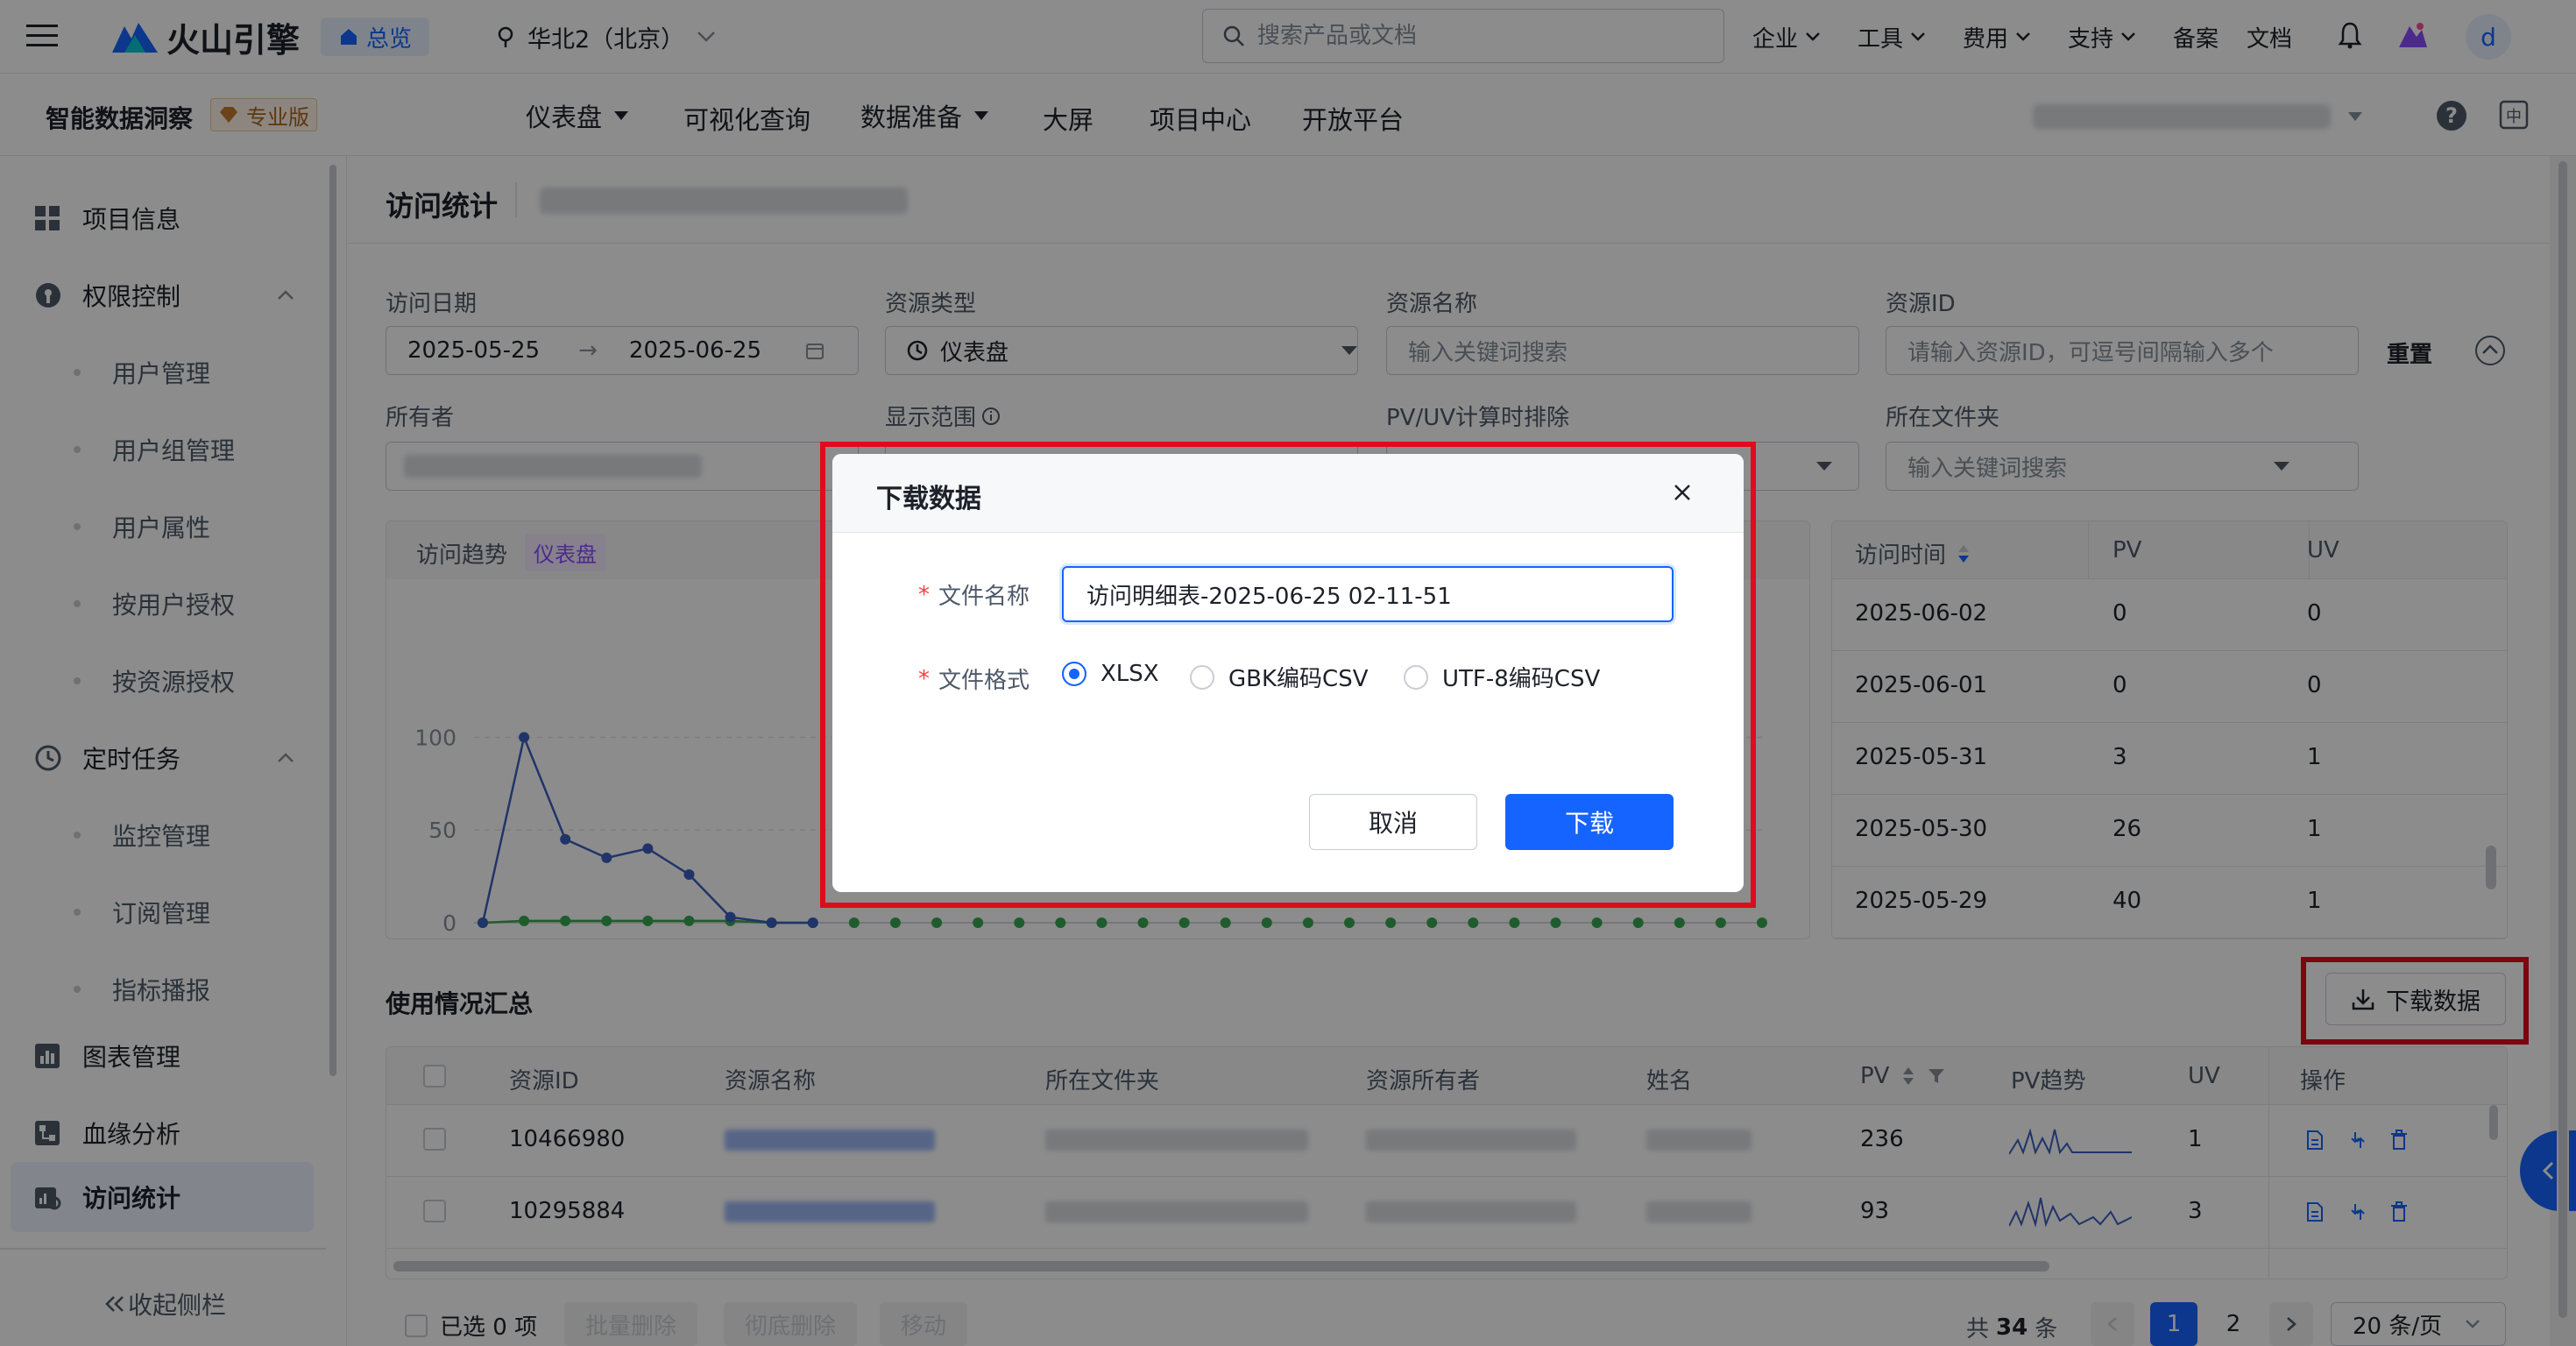  I want to click on download-button: 下载, so click(1589, 822).